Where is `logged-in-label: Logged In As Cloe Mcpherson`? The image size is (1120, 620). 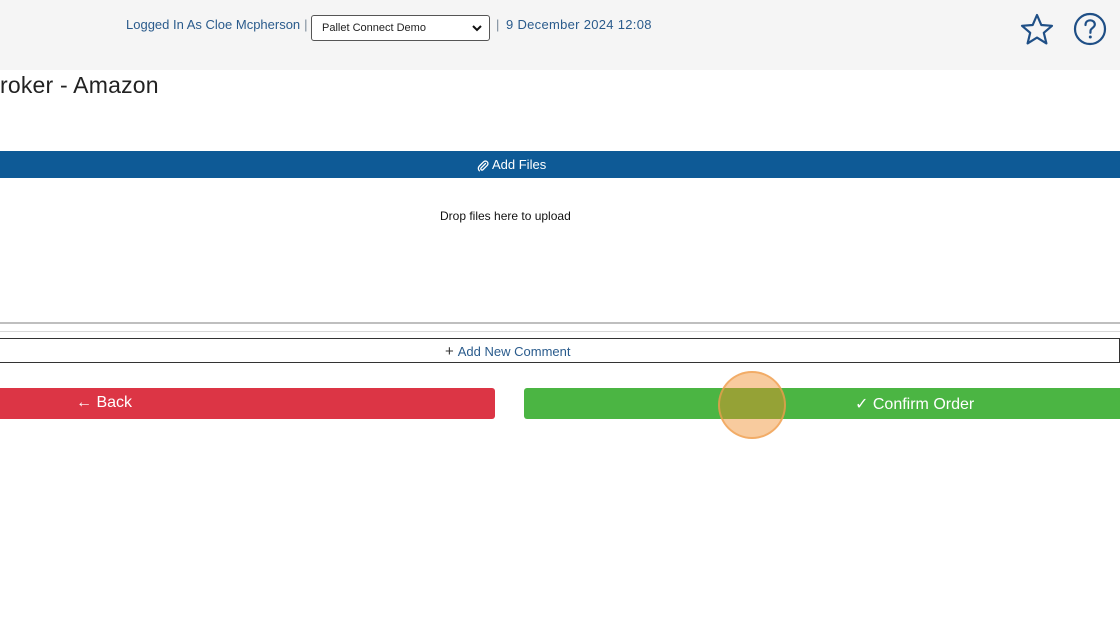 logged-in-label: Logged In As Cloe Mcpherson is located at coordinates (213, 24).